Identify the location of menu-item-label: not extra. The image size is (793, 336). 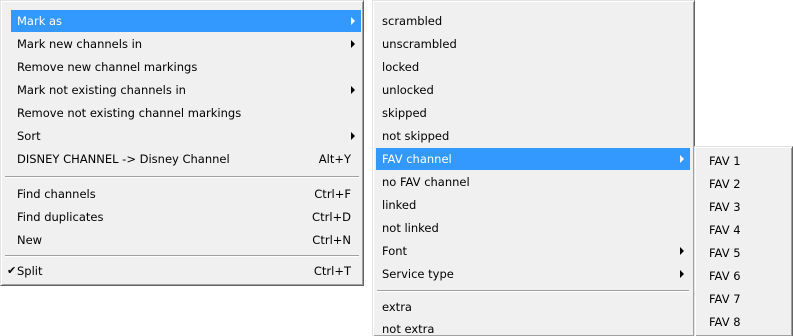
(408, 329).